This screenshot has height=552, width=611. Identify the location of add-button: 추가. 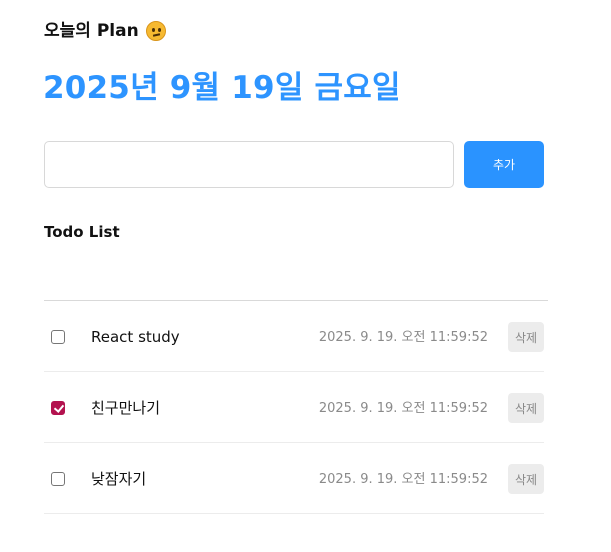
(504, 164).